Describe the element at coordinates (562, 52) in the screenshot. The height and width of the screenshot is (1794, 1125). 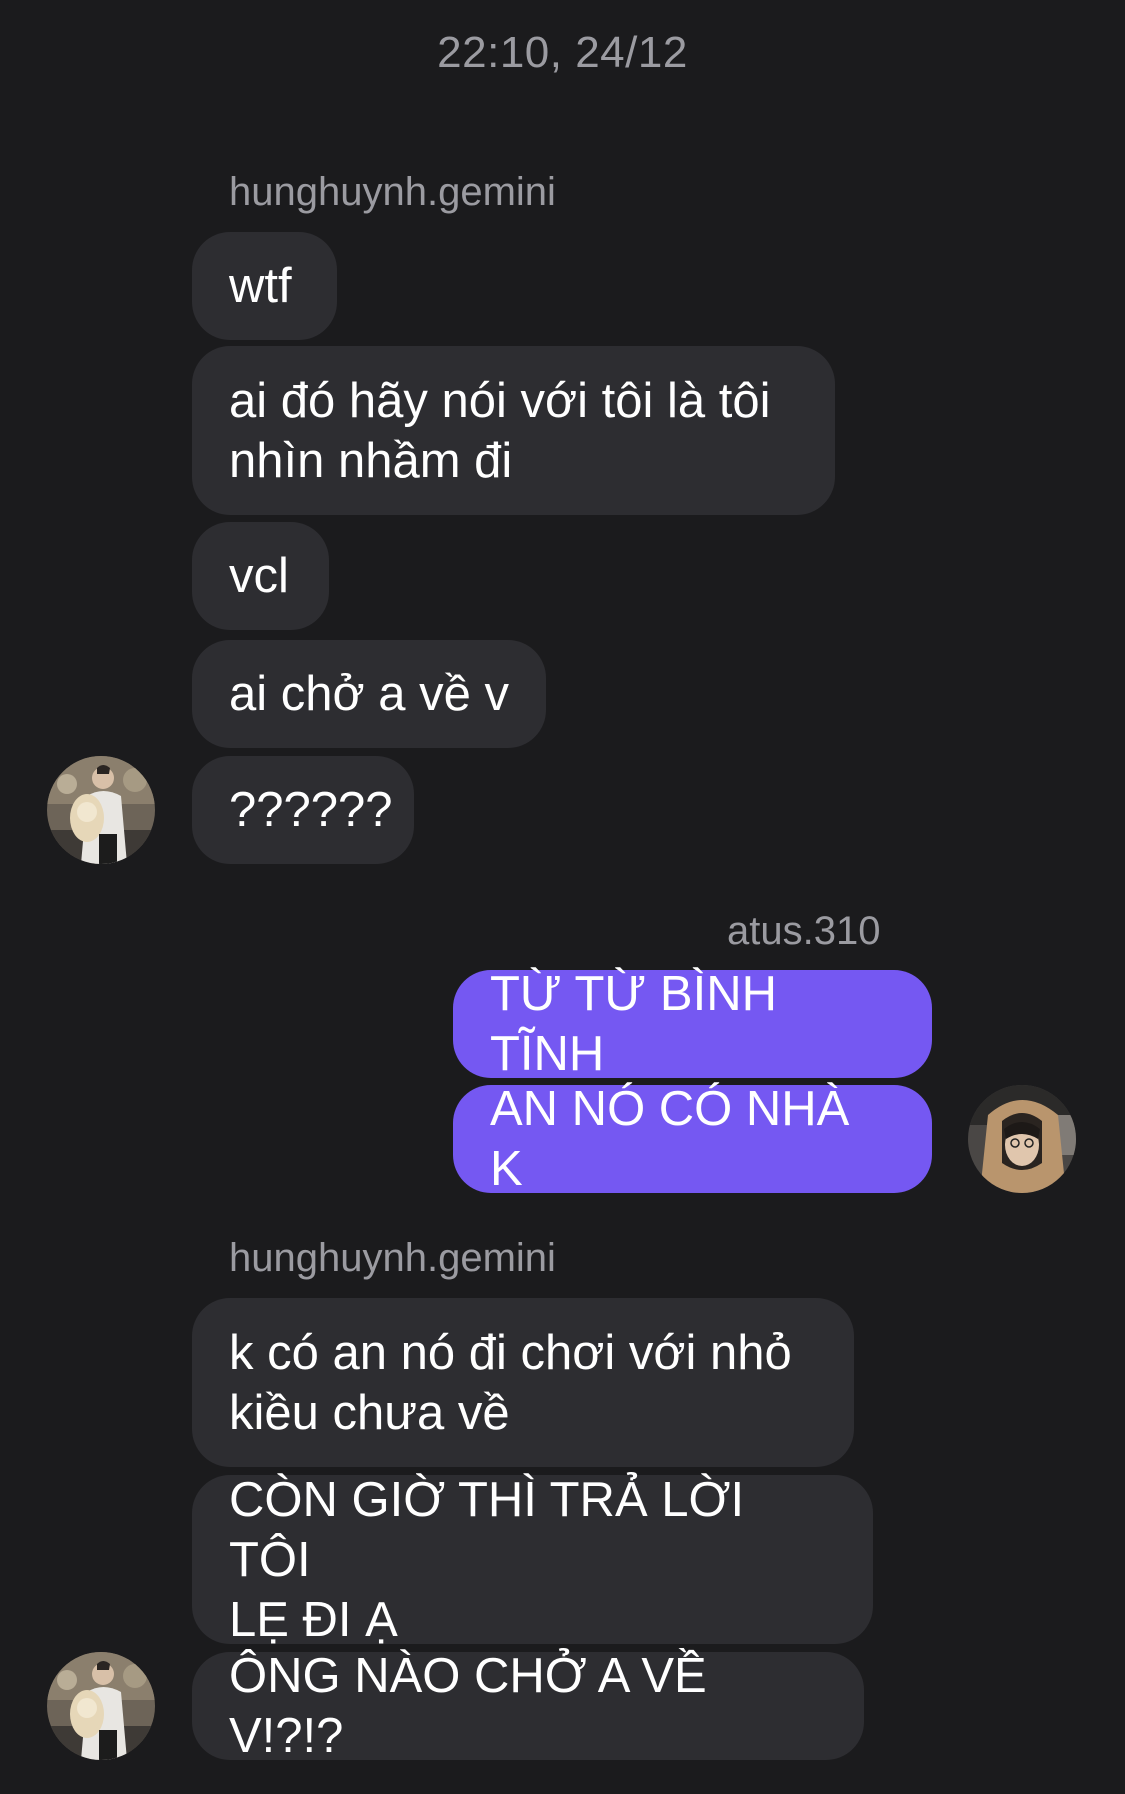
I see `message-timestamp: 22:10, 24/12` at that location.